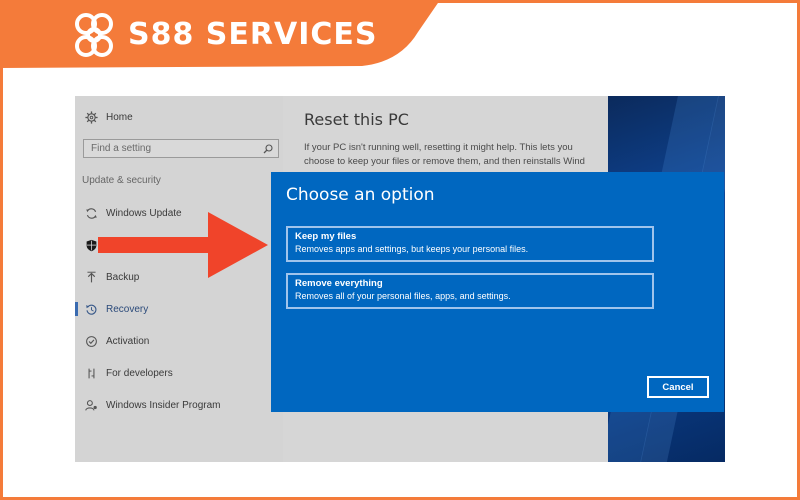 Image resolution: width=800 pixels, height=500 pixels. I want to click on sidebar-item-windows-insider: Windows Insider Program, so click(151, 405).